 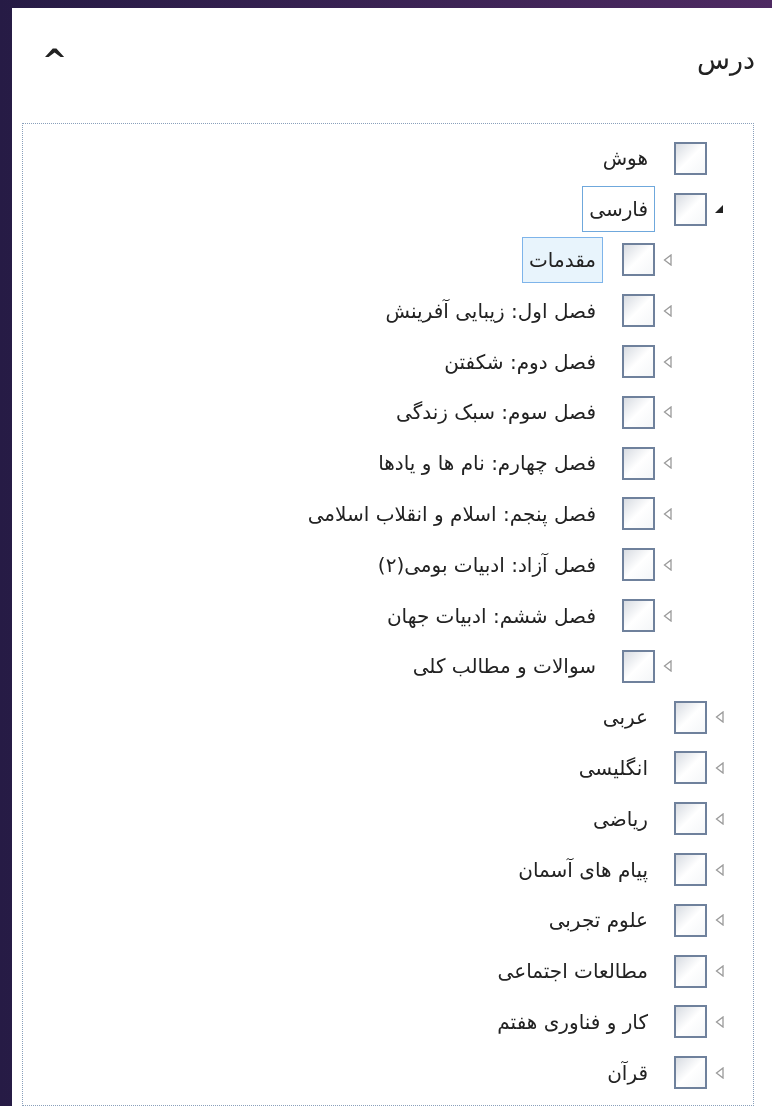 I want to click on collapse-button: ^, so click(x=55, y=60).